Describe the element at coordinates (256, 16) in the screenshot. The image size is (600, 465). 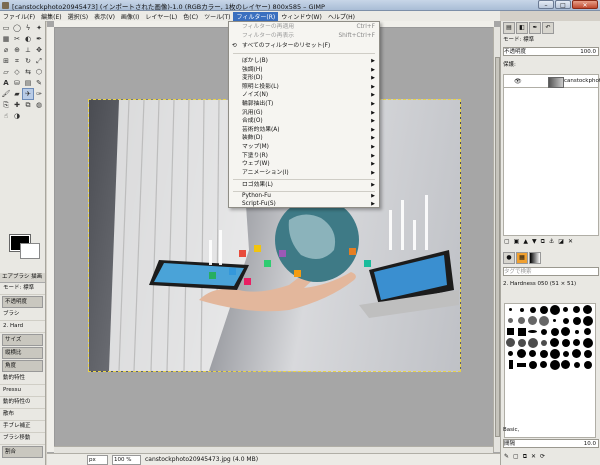
I see `menu-filters: フィルター(R)` at that location.